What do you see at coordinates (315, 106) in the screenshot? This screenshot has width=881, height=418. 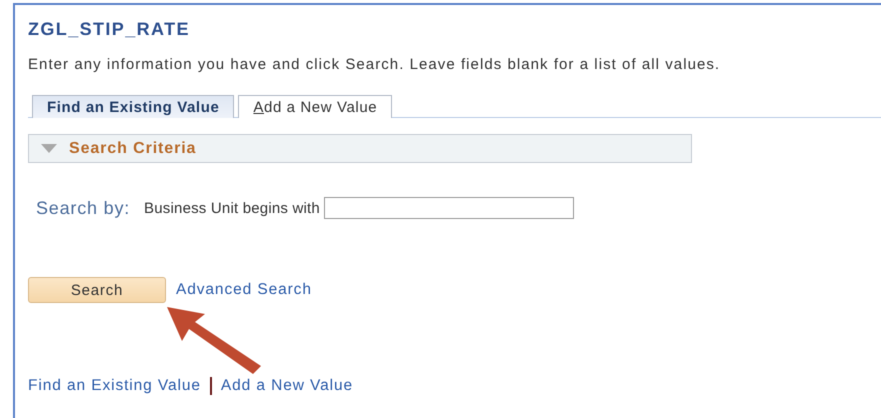 I see `tab: Add a New Value` at bounding box center [315, 106].